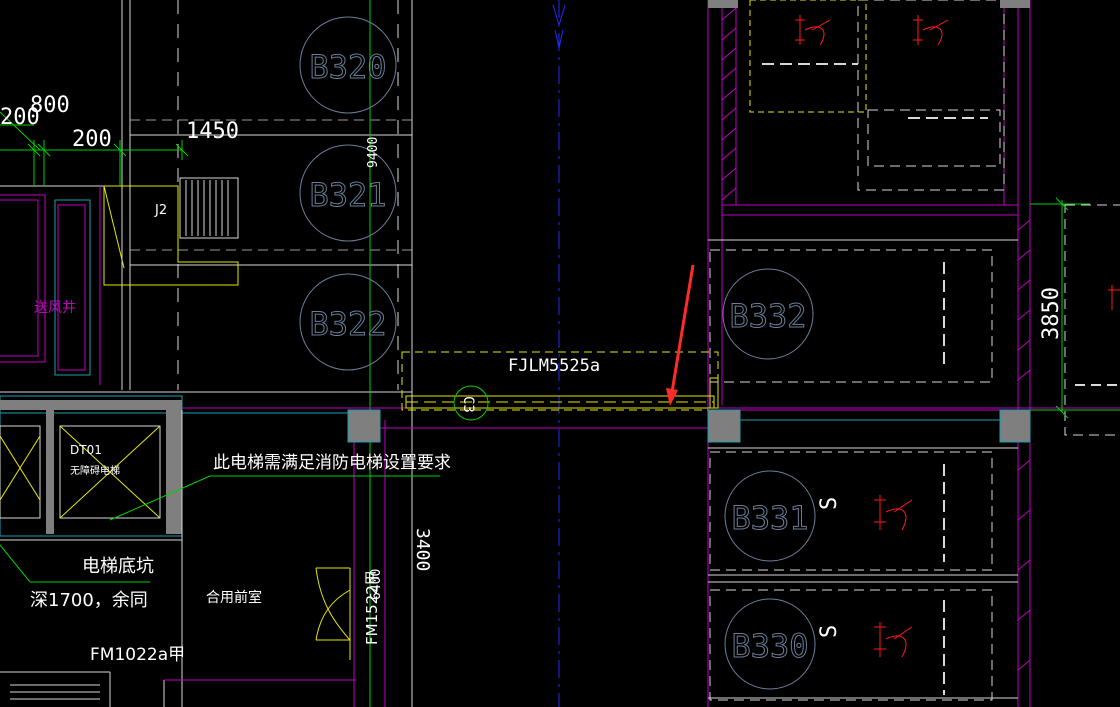  What do you see at coordinates (680, 335) in the screenshot?
I see `red-arrow-annotation` at bounding box center [680, 335].